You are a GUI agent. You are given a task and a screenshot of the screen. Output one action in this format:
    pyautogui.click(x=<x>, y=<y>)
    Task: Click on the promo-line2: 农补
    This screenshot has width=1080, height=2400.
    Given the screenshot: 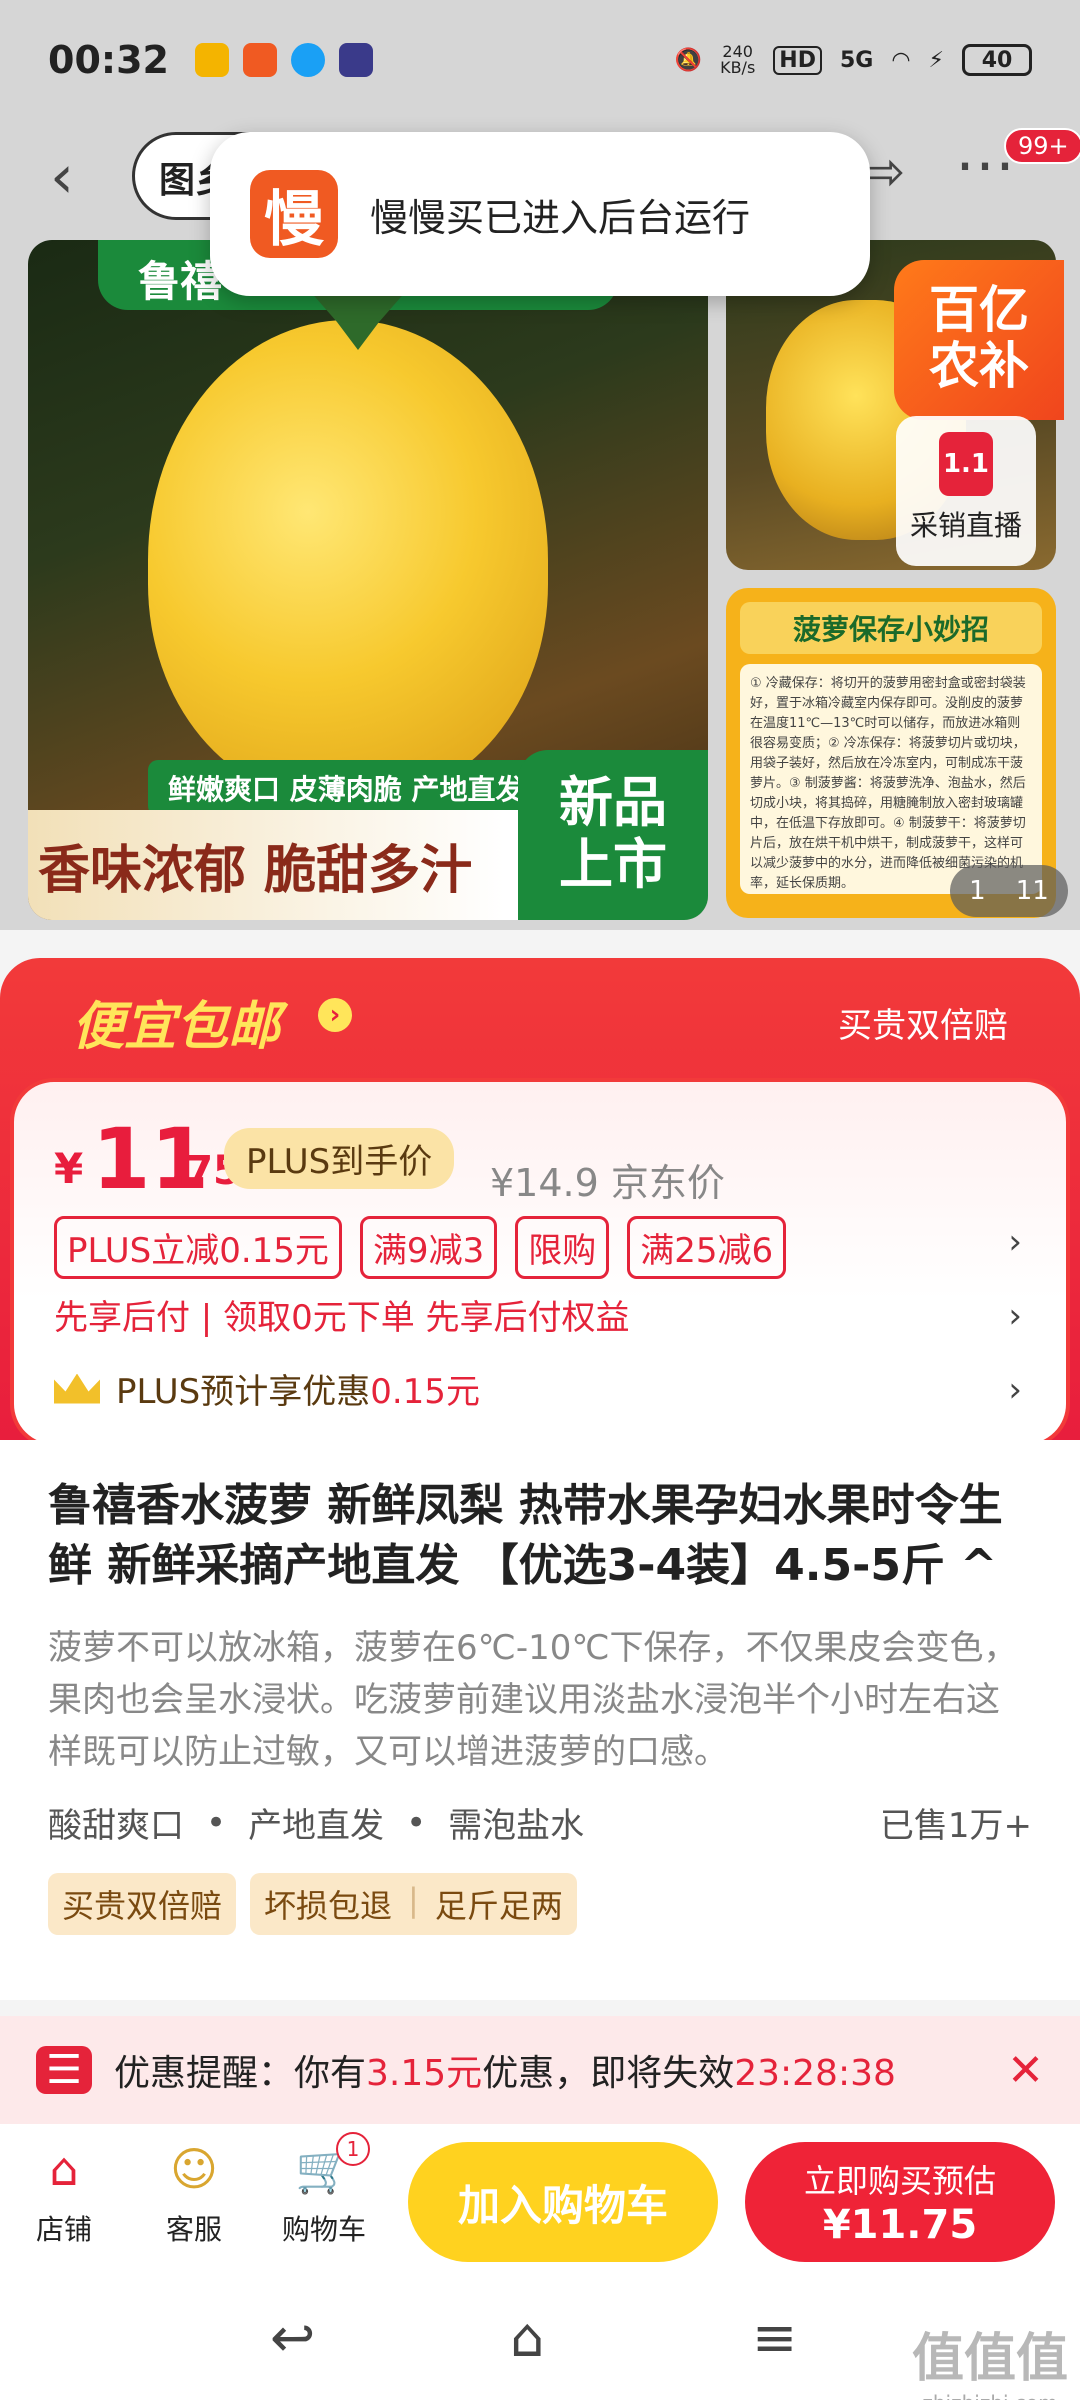 What is the action you would take?
    pyautogui.click(x=979, y=366)
    